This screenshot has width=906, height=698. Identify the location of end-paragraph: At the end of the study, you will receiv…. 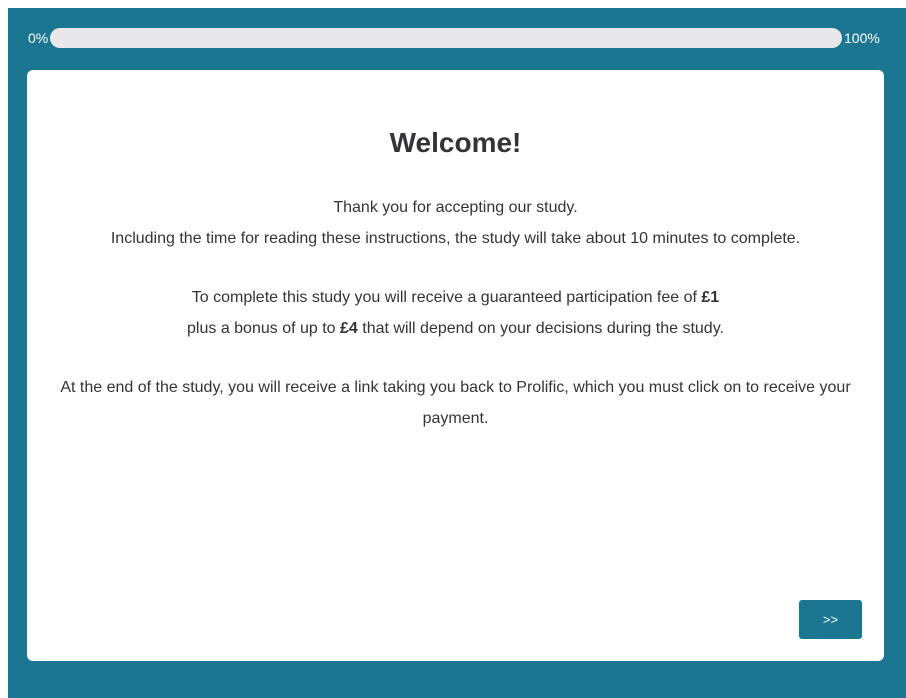
(455, 403).